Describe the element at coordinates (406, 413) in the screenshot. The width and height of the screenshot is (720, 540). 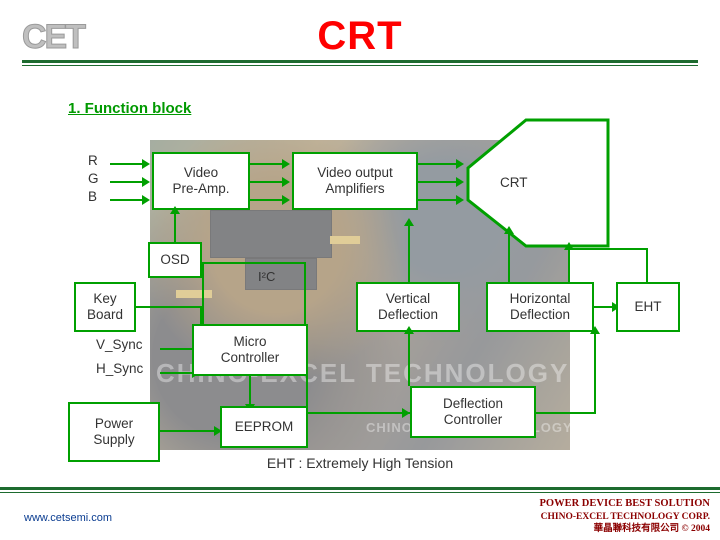
I see `arrow-bus-defctrl-head` at that location.